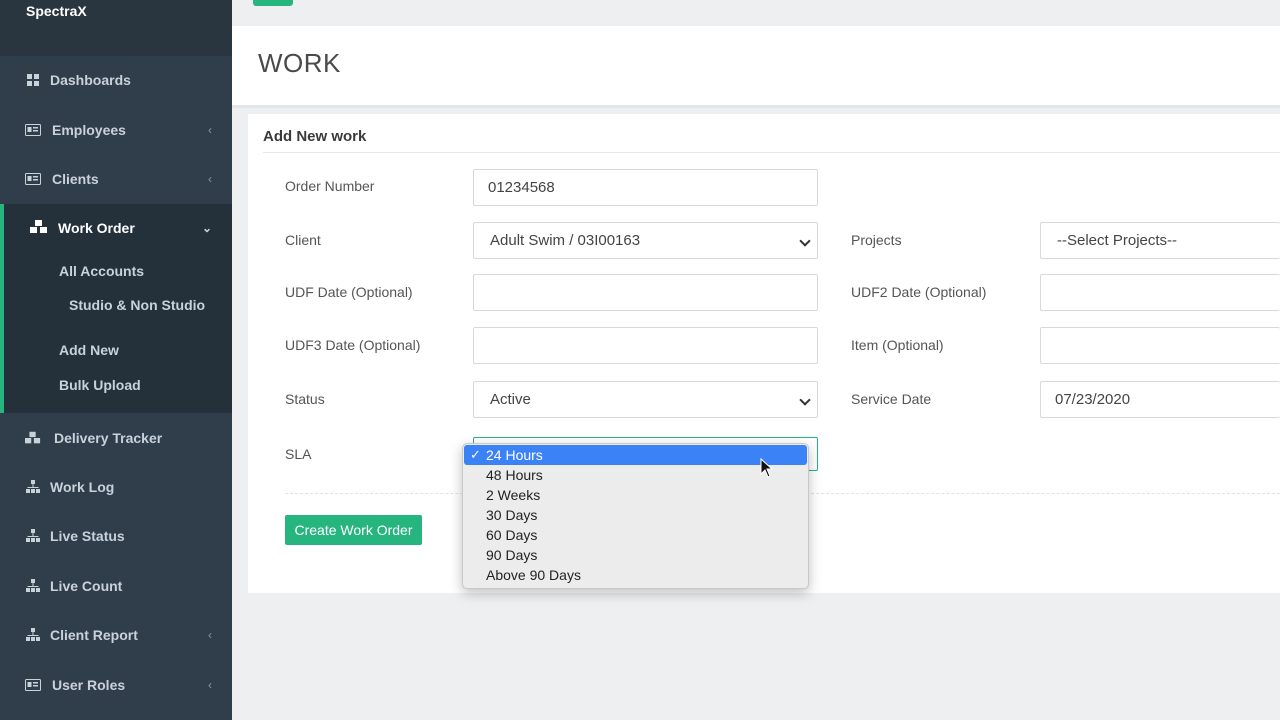 The height and width of the screenshot is (720, 1280). I want to click on sidebar-item-label: Client Report, so click(94, 634).